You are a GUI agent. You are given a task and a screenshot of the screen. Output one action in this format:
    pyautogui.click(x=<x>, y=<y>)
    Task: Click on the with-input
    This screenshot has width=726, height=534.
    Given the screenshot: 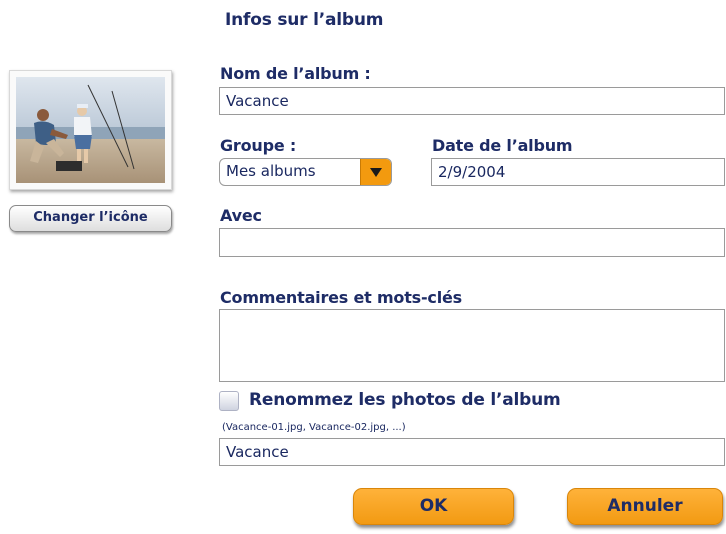 What is the action you would take?
    pyautogui.click(x=472, y=242)
    